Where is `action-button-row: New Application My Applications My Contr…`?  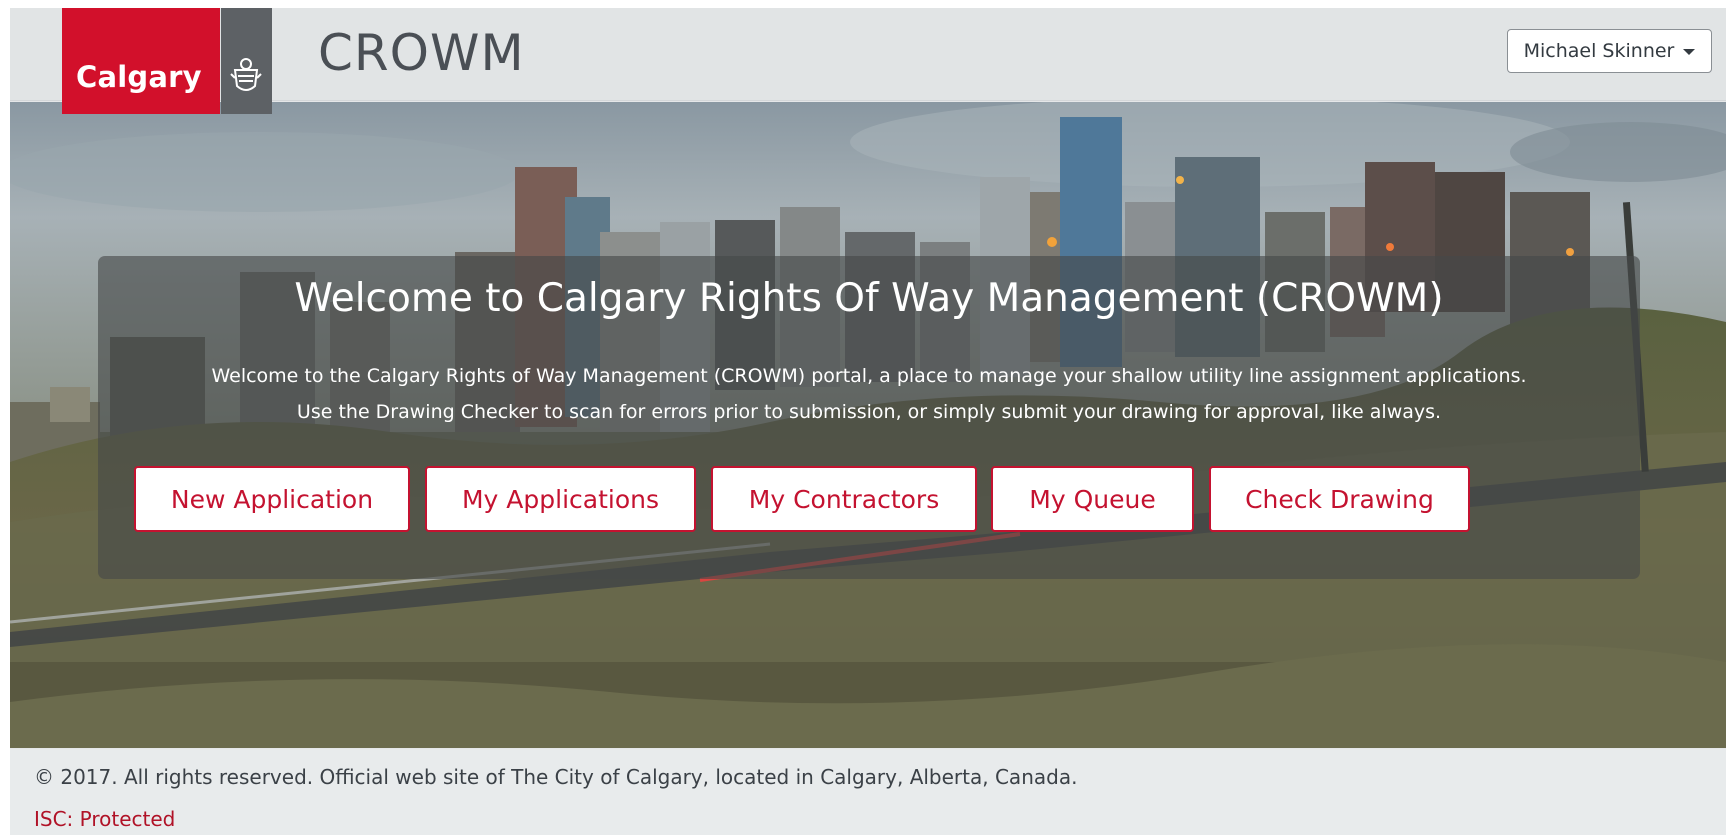 action-button-row: New Application My Applications My Contr… is located at coordinates (869, 499).